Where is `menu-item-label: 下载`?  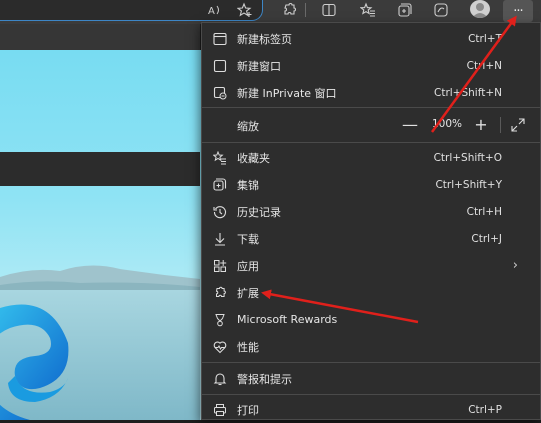 menu-item-label: 下载 is located at coordinates (248, 239).